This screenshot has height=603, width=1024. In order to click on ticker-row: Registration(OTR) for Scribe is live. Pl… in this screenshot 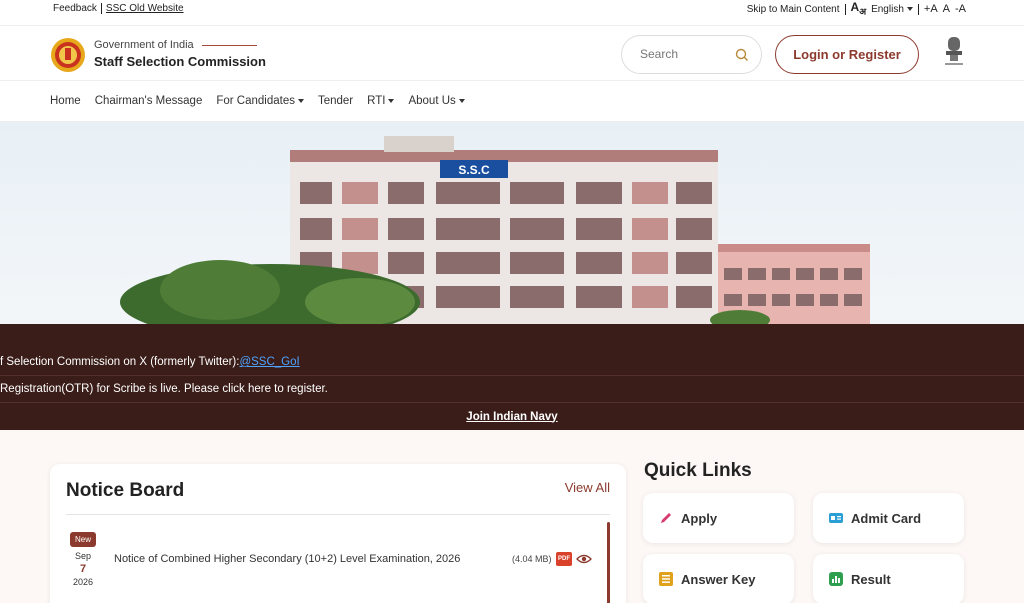, I will do `click(512, 389)`.